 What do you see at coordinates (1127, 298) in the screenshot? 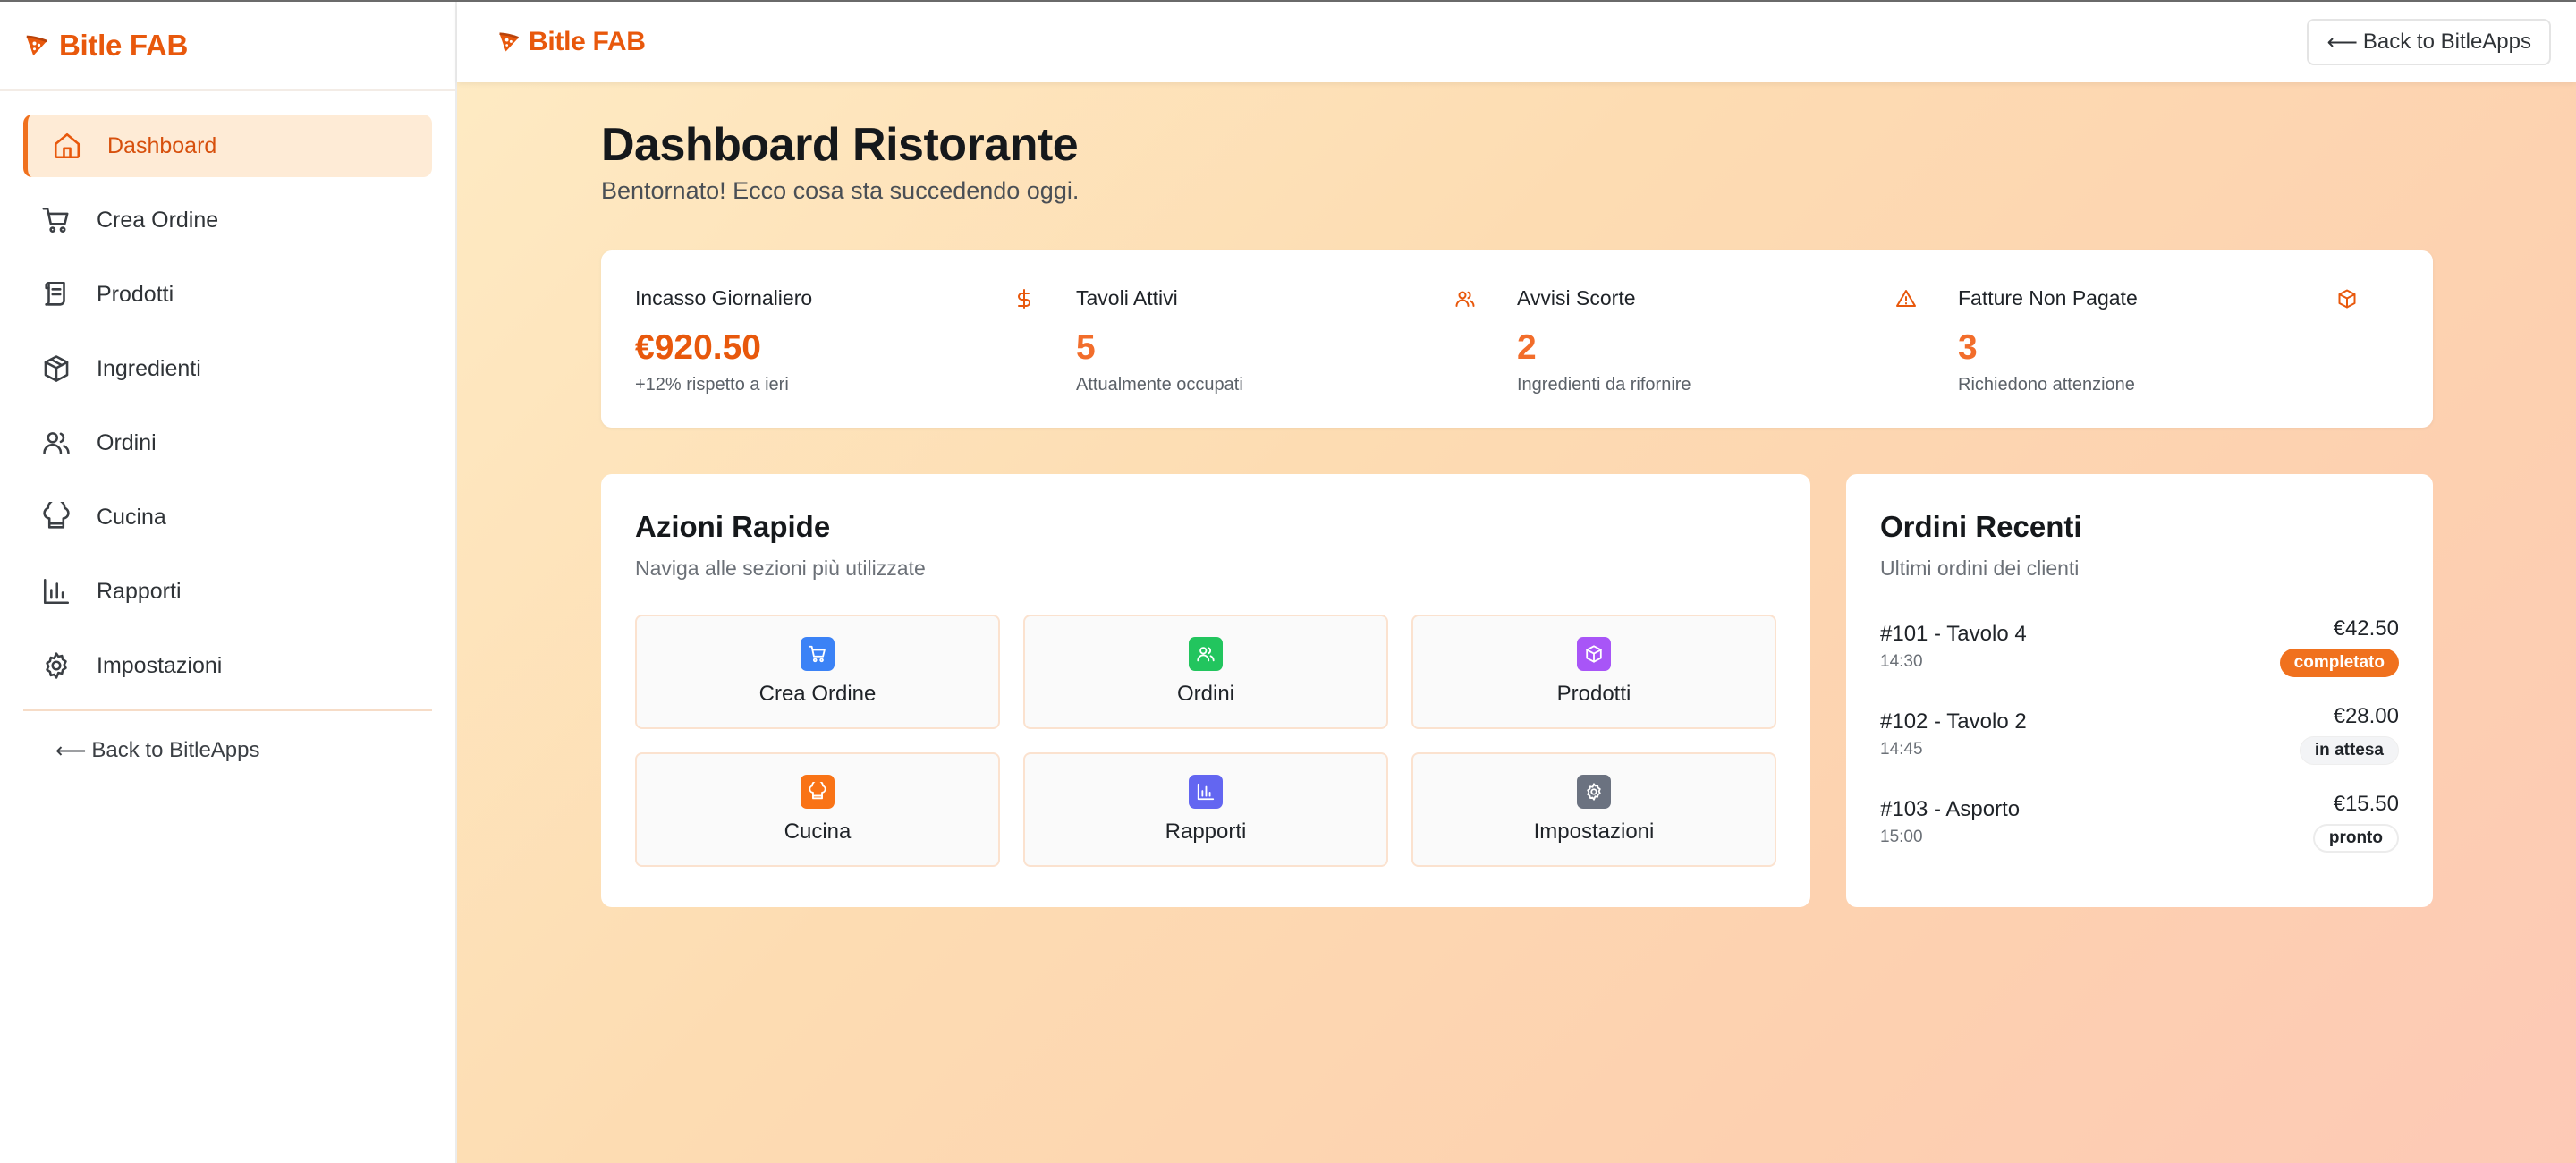
I see `stat-label: Tavoli Attivi` at bounding box center [1127, 298].